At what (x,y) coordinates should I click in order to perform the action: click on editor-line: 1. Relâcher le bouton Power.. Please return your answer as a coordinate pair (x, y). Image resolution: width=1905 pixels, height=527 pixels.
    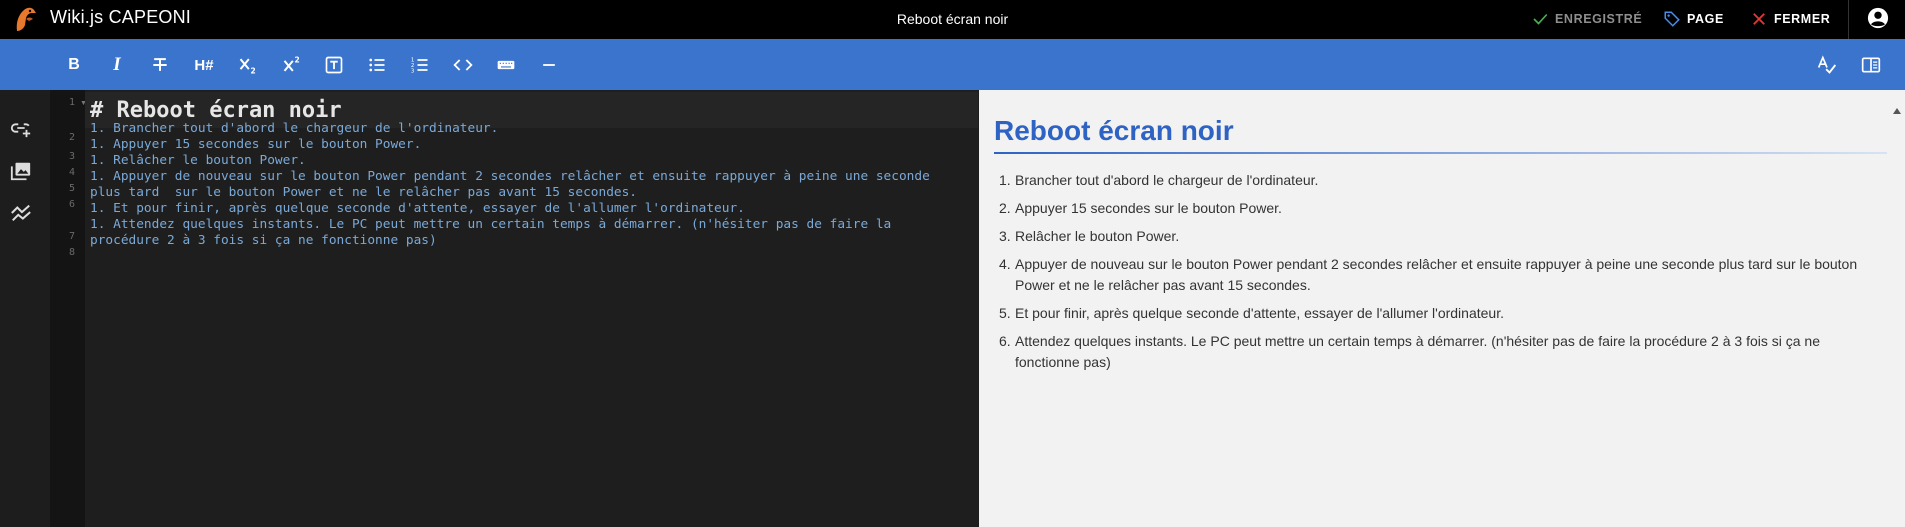
    Looking at the image, I should click on (198, 160).